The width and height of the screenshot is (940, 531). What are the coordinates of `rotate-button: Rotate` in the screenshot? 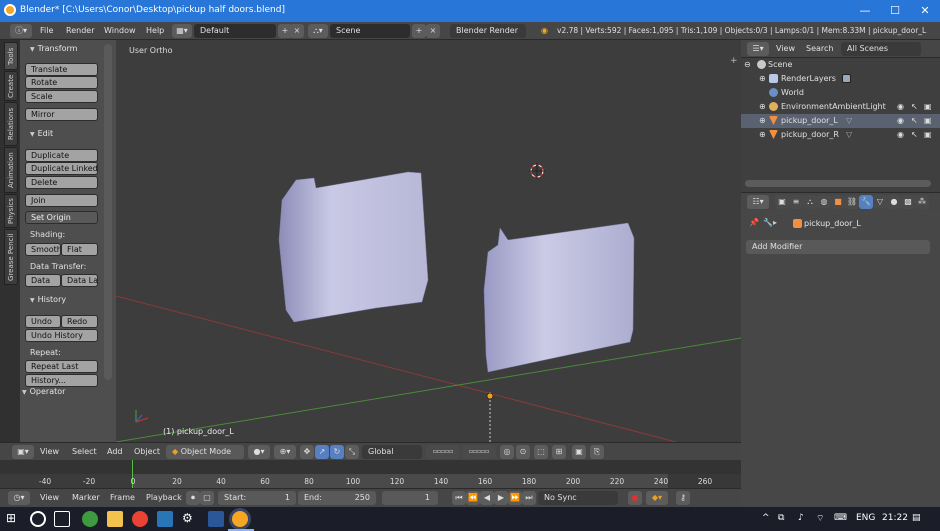 It's located at (61, 82).